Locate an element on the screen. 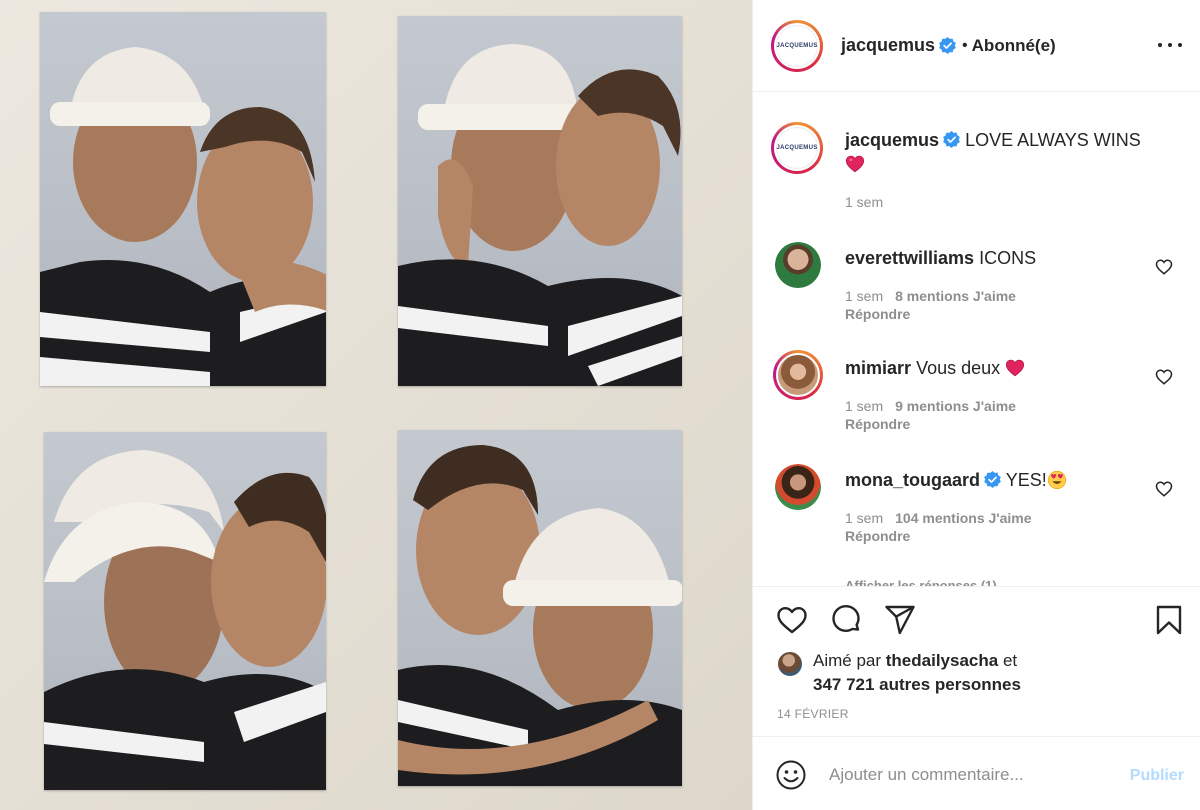 The height and width of the screenshot is (810, 1200). caption-username: jacquemus is located at coordinates (892, 140).